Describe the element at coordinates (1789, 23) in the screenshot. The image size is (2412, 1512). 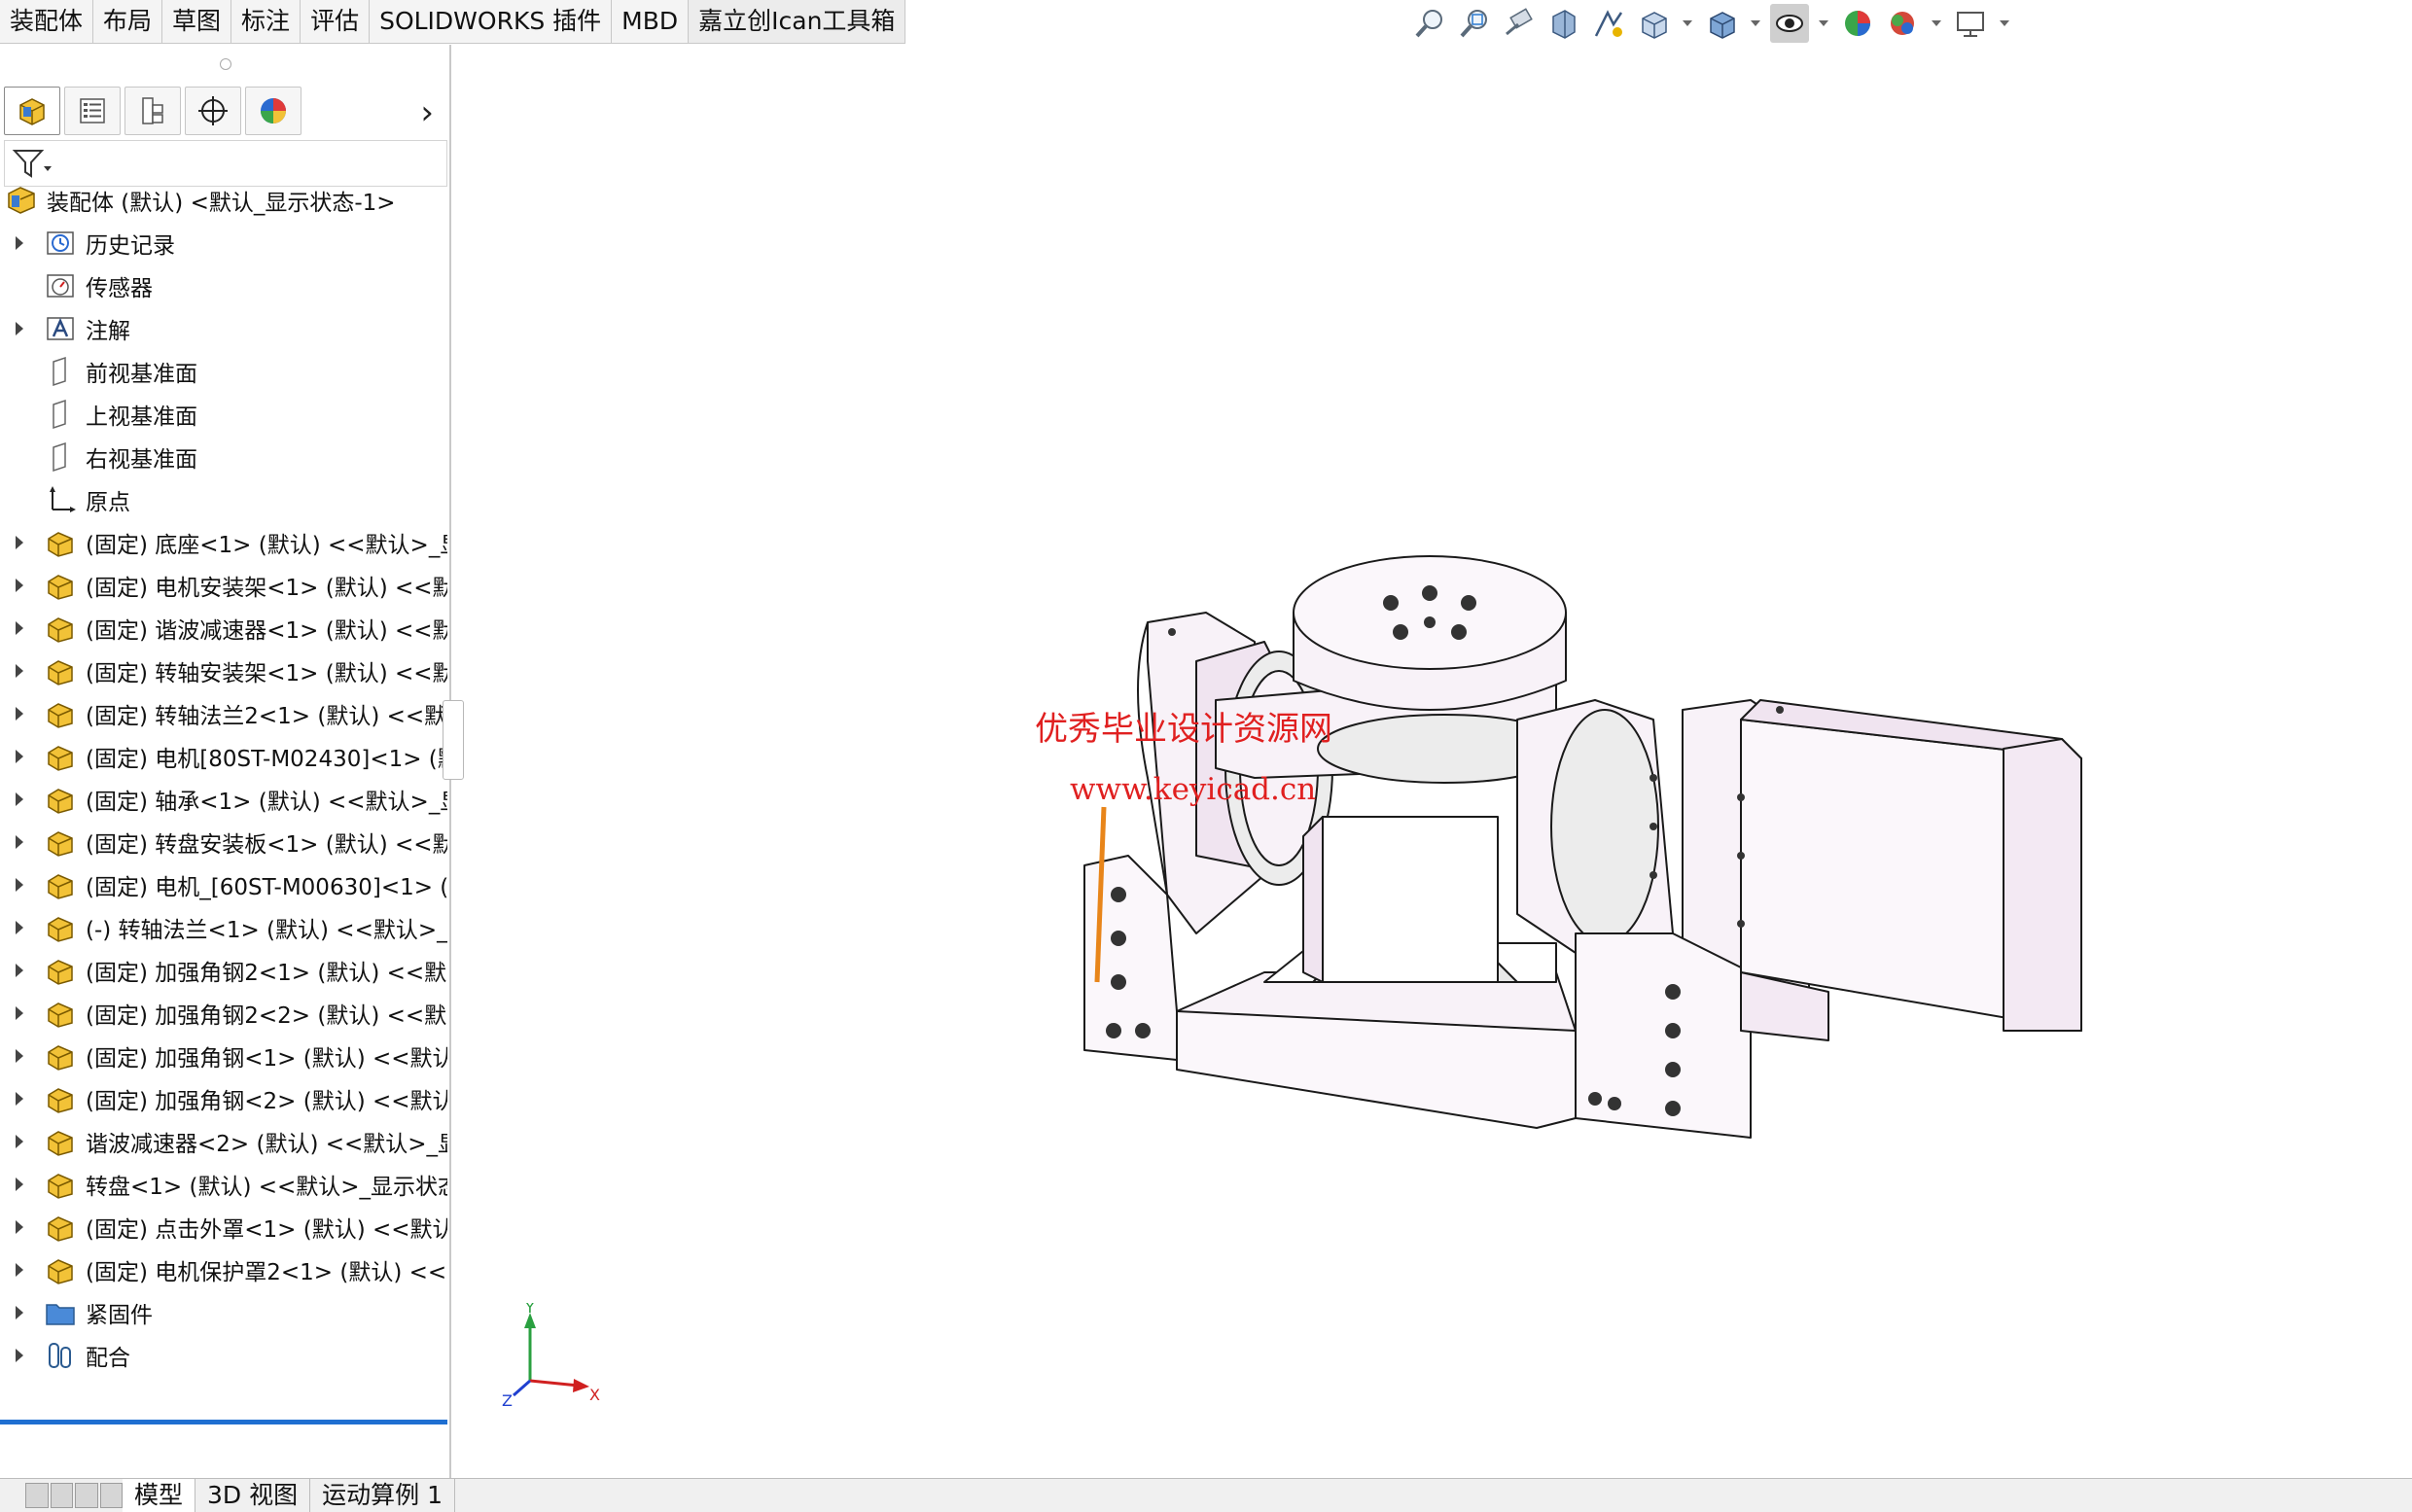
I see `hide-show-items-icon` at that location.